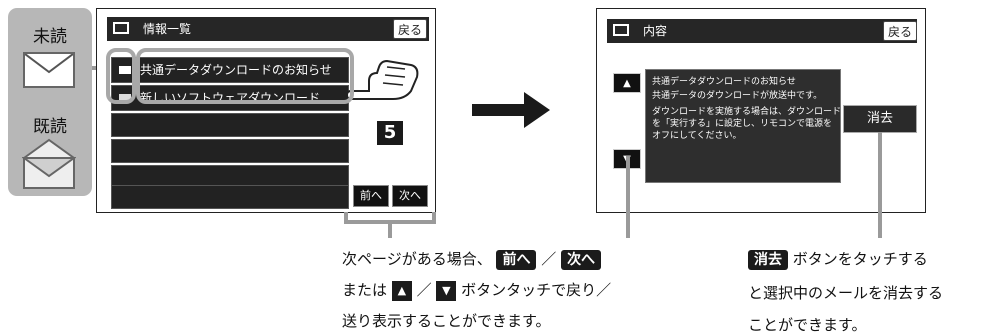  I want to click on info-list-title-bar: 情報一覧, so click(268, 29).